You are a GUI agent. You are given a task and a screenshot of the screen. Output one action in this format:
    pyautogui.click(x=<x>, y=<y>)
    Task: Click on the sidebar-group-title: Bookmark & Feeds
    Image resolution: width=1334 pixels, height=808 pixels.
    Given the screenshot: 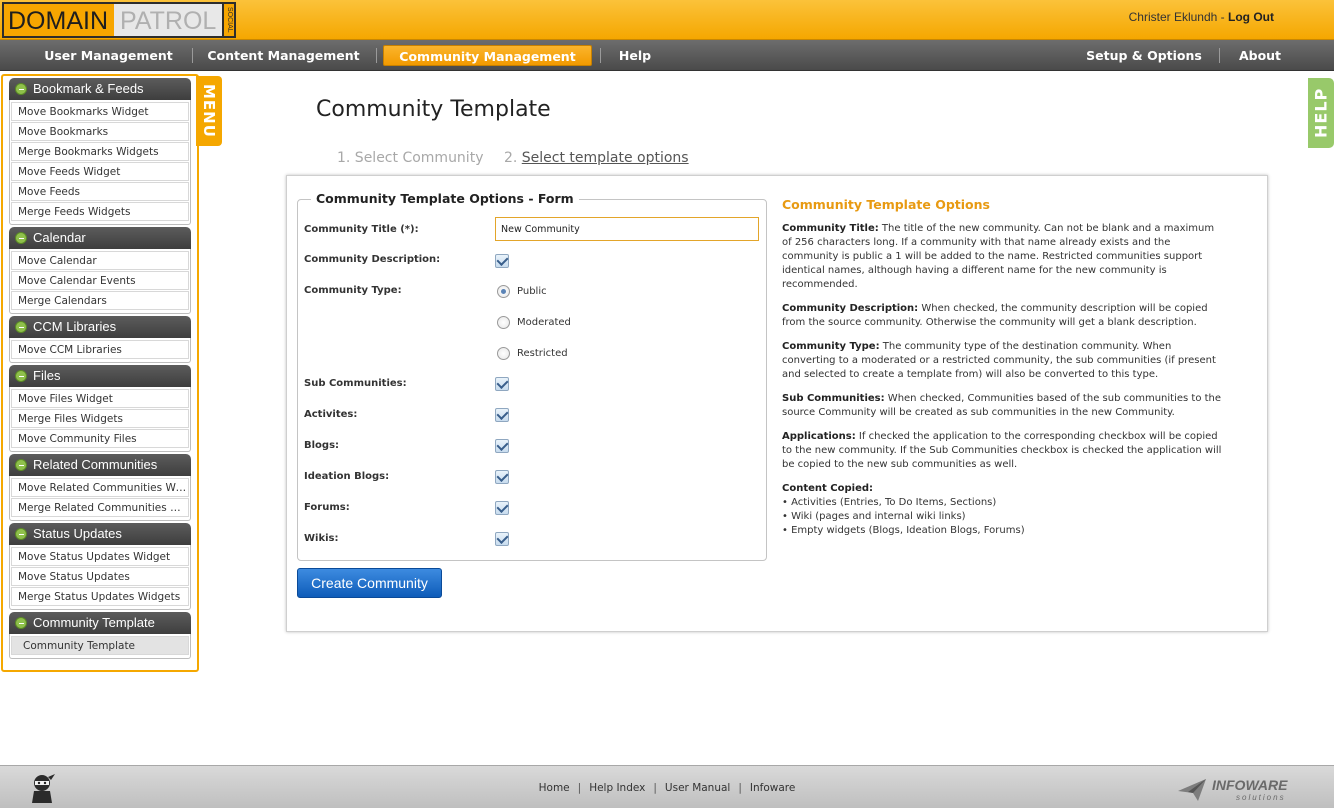 What is the action you would take?
    pyautogui.click(x=88, y=88)
    